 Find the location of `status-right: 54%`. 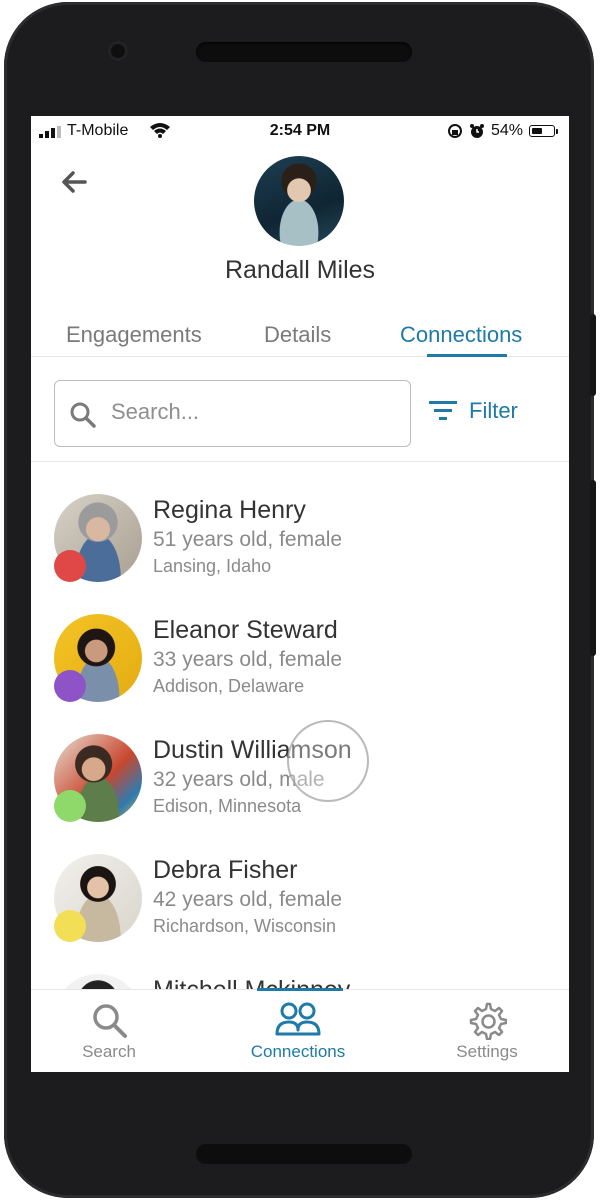

status-right: 54% is located at coordinates (502, 131).